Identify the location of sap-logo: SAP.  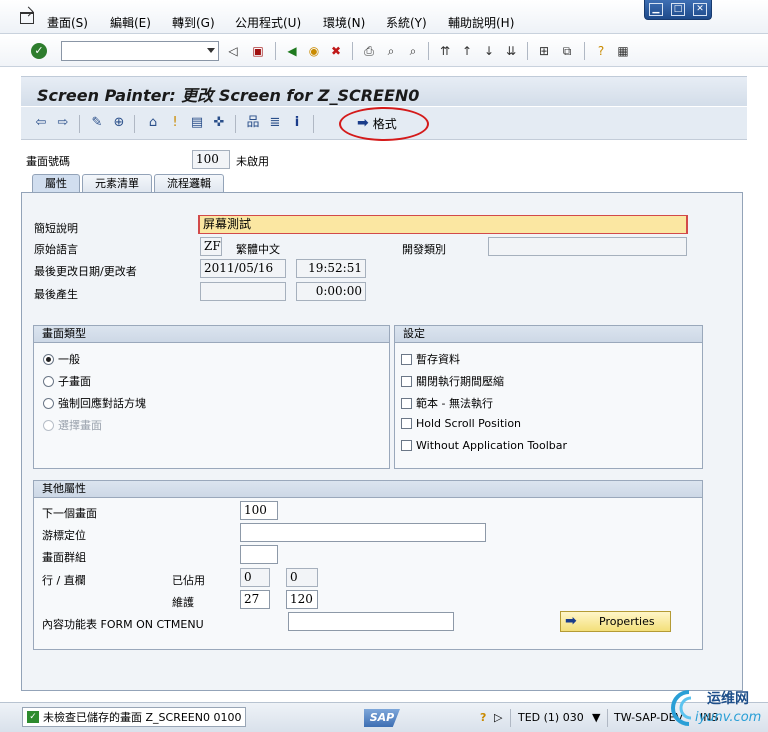
(382, 718).